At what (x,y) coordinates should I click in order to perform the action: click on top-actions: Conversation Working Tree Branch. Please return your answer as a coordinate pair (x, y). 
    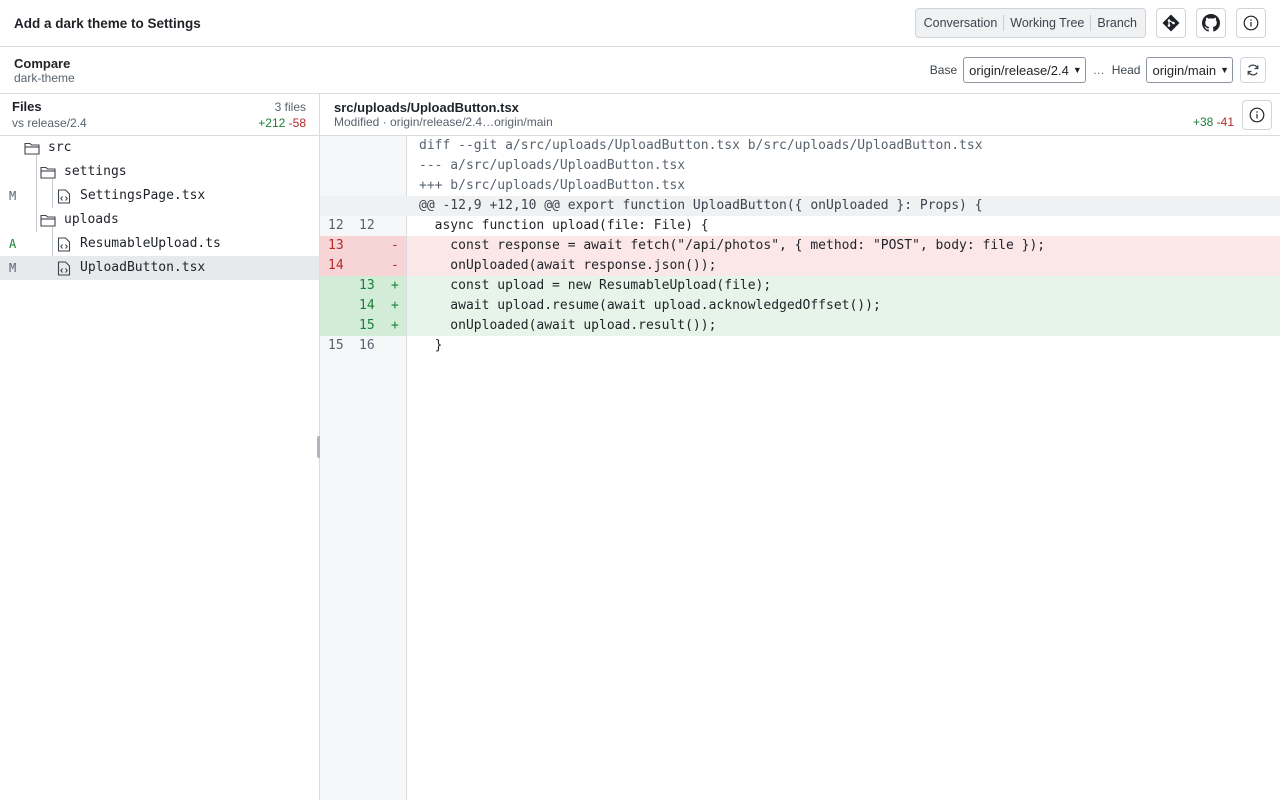
    Looking at the image, I should click on (1090, 23).